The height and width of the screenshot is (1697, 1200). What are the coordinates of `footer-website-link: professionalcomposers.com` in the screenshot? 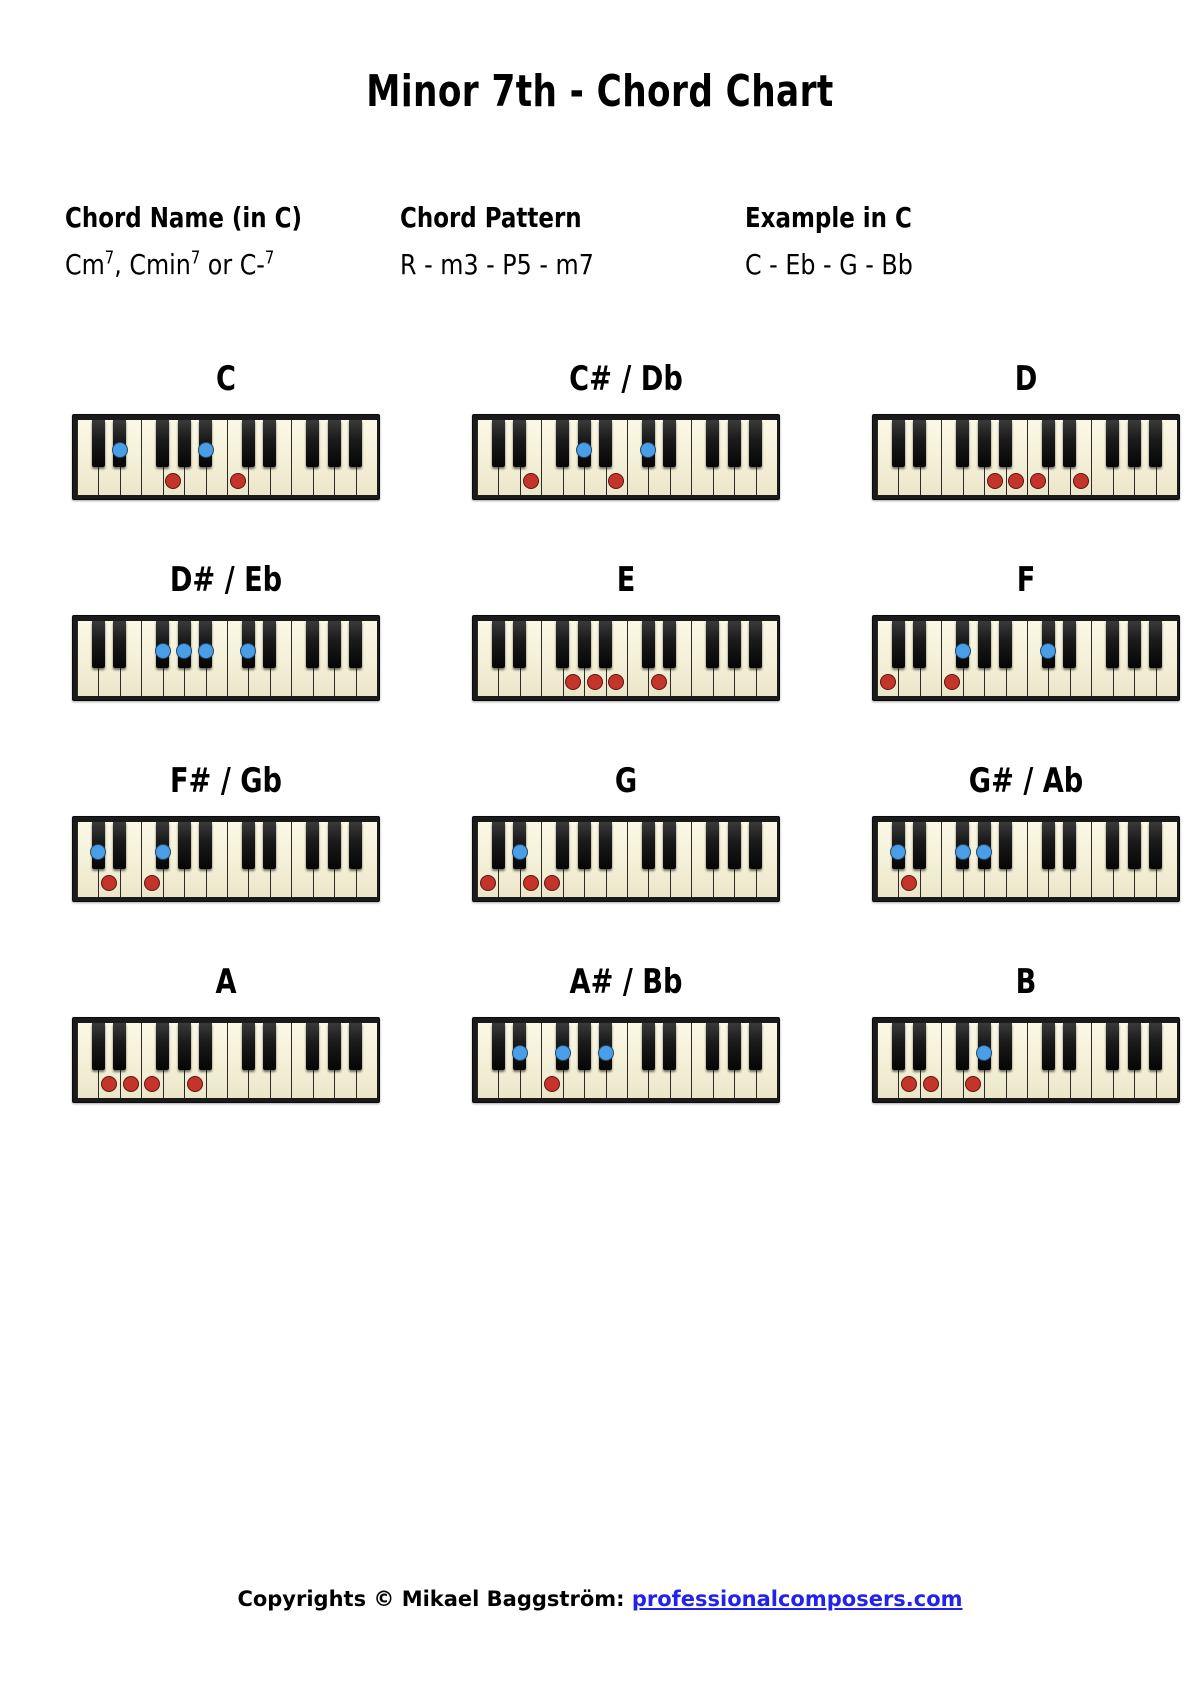 It's located at (797, 1599).